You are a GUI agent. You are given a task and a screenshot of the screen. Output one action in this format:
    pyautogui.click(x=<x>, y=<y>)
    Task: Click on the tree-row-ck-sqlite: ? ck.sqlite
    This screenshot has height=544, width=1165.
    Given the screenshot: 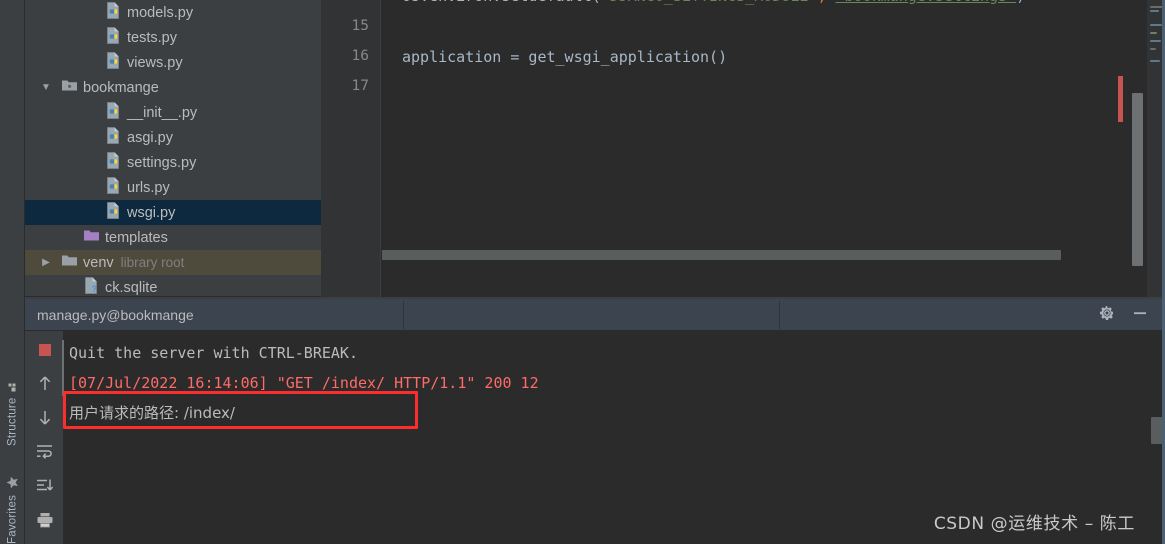 What is the action you would take?
    pyautogui.click(x=173, y=286)
    